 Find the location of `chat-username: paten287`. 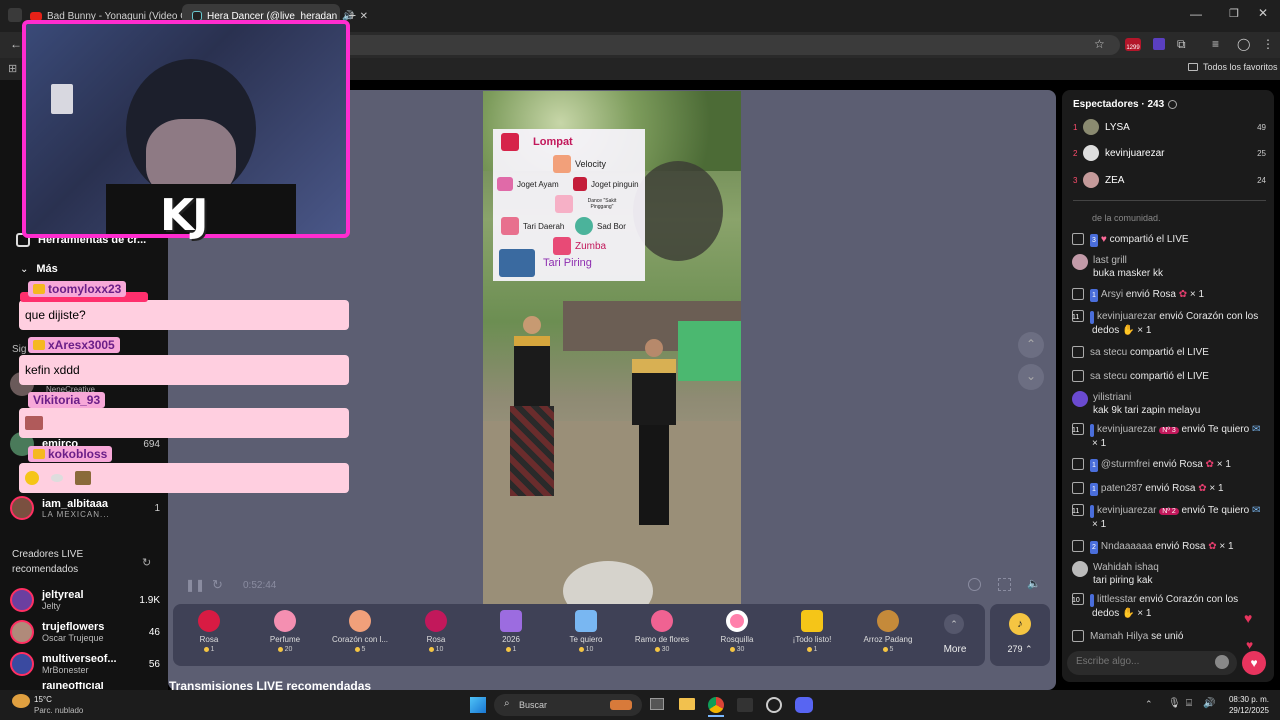

chat-username: paten287 is located at coordinates (1122, 488).